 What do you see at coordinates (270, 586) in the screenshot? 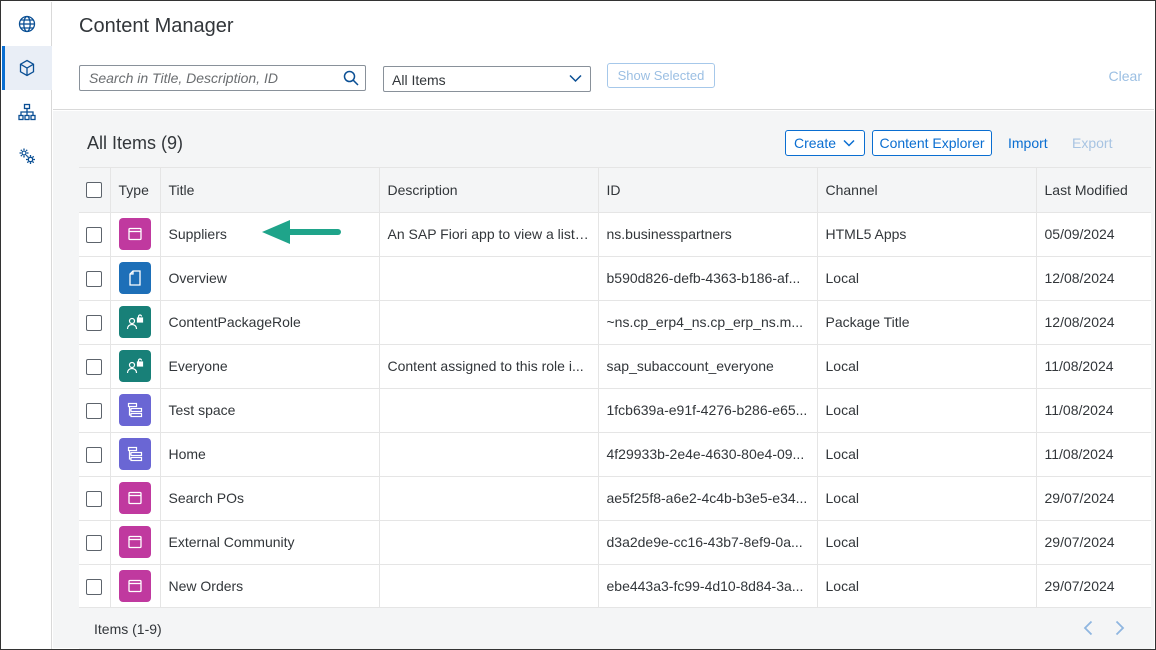
I see `title-cell: New Orders` at bounding box center [270, 586].